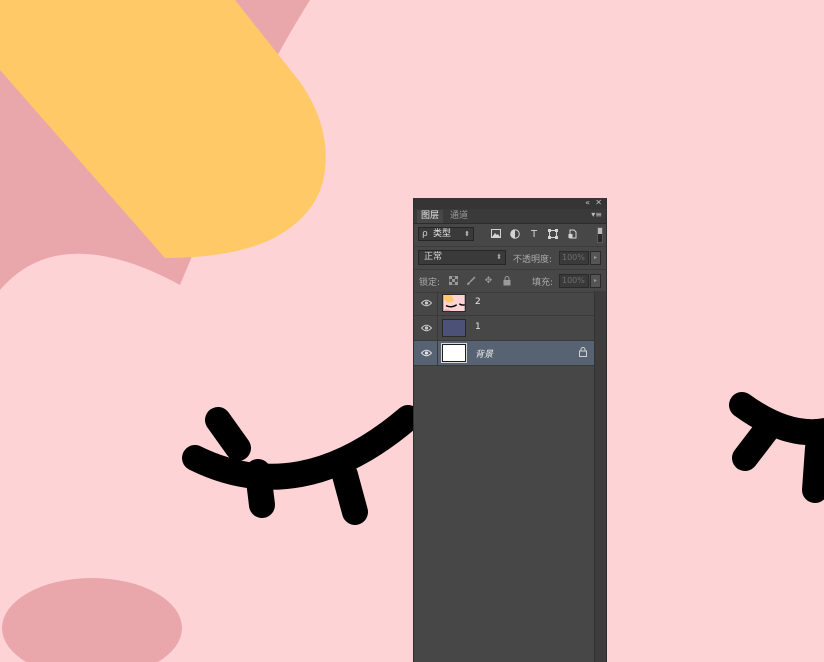  Describe the element at coordinates (595, 281) in the screenshot. I see `fill-dropdown-icon: ▸` at that location.